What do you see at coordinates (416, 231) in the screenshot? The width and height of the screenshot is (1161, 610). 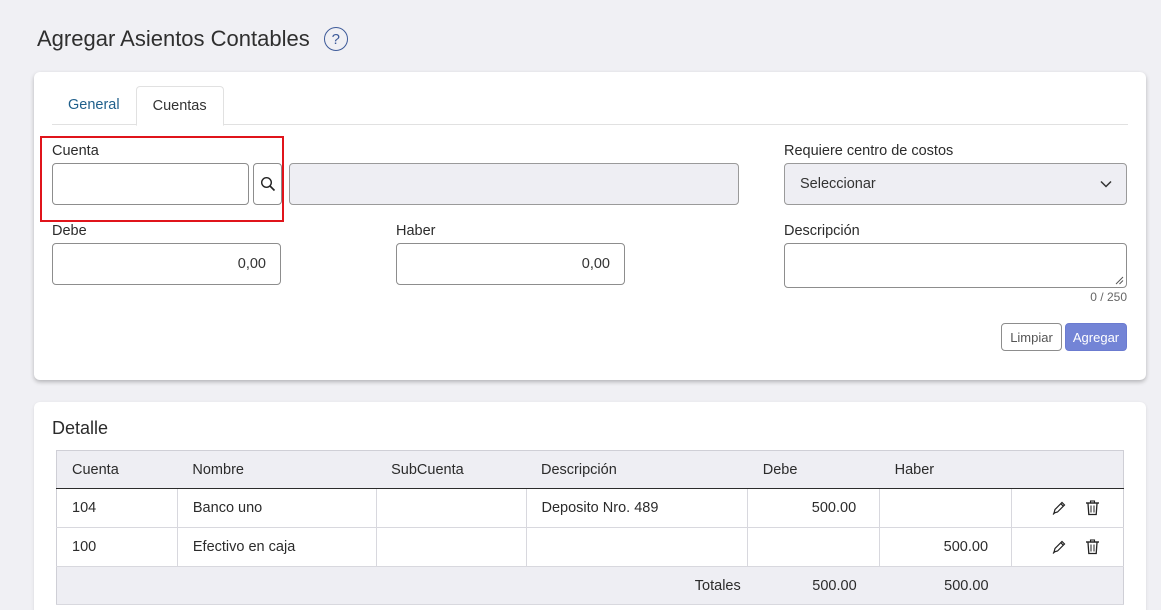 I see `haber-label: Haber` at bounding box center [416, 231].